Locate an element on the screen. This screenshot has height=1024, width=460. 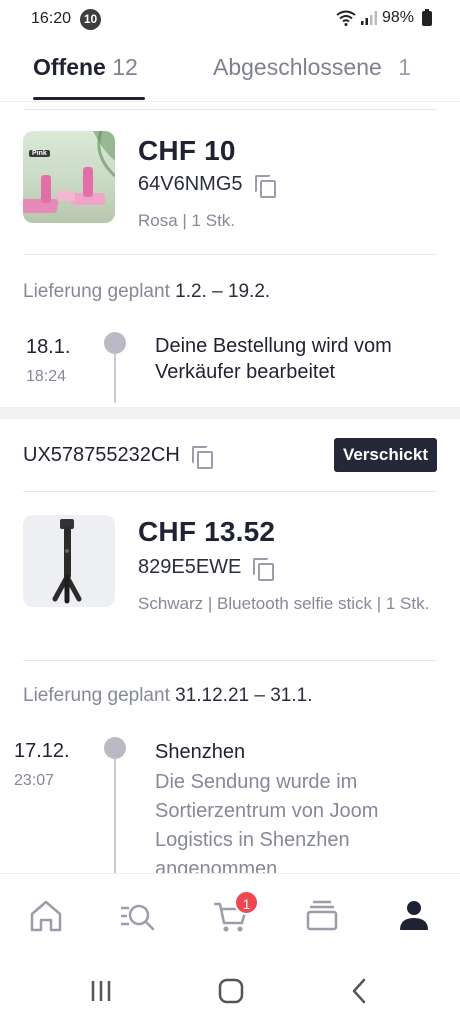
battery-icon is located at coordinates (427, 17).